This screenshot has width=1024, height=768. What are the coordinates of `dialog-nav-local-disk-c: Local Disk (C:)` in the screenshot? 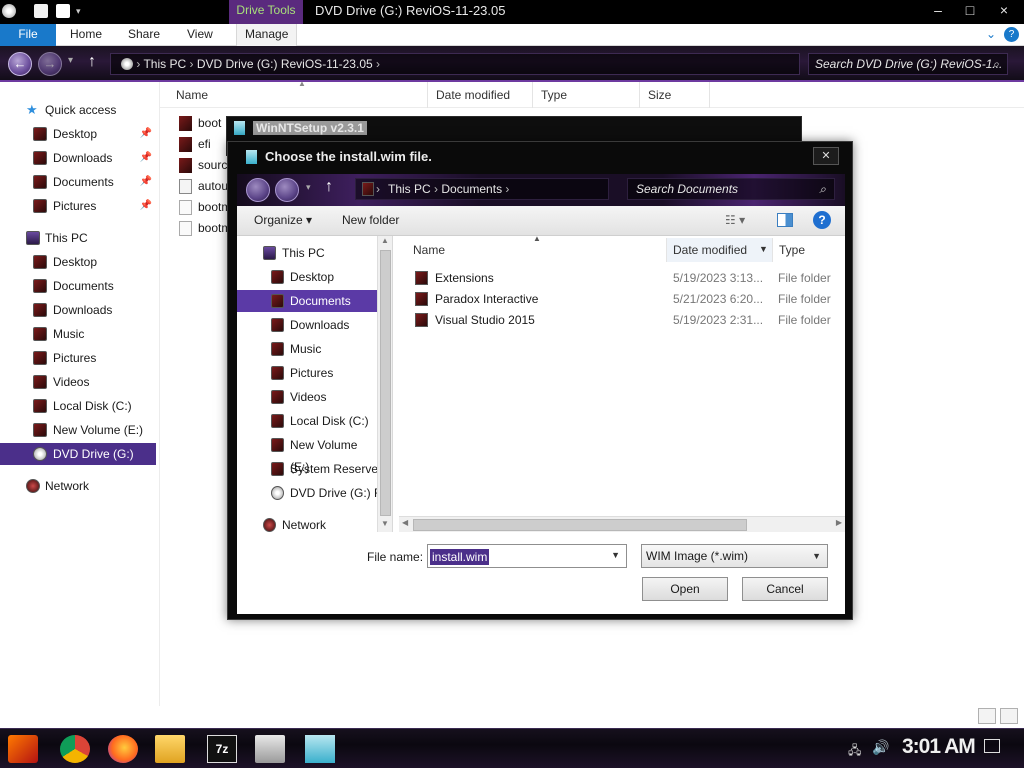 It's located at (307, 421).